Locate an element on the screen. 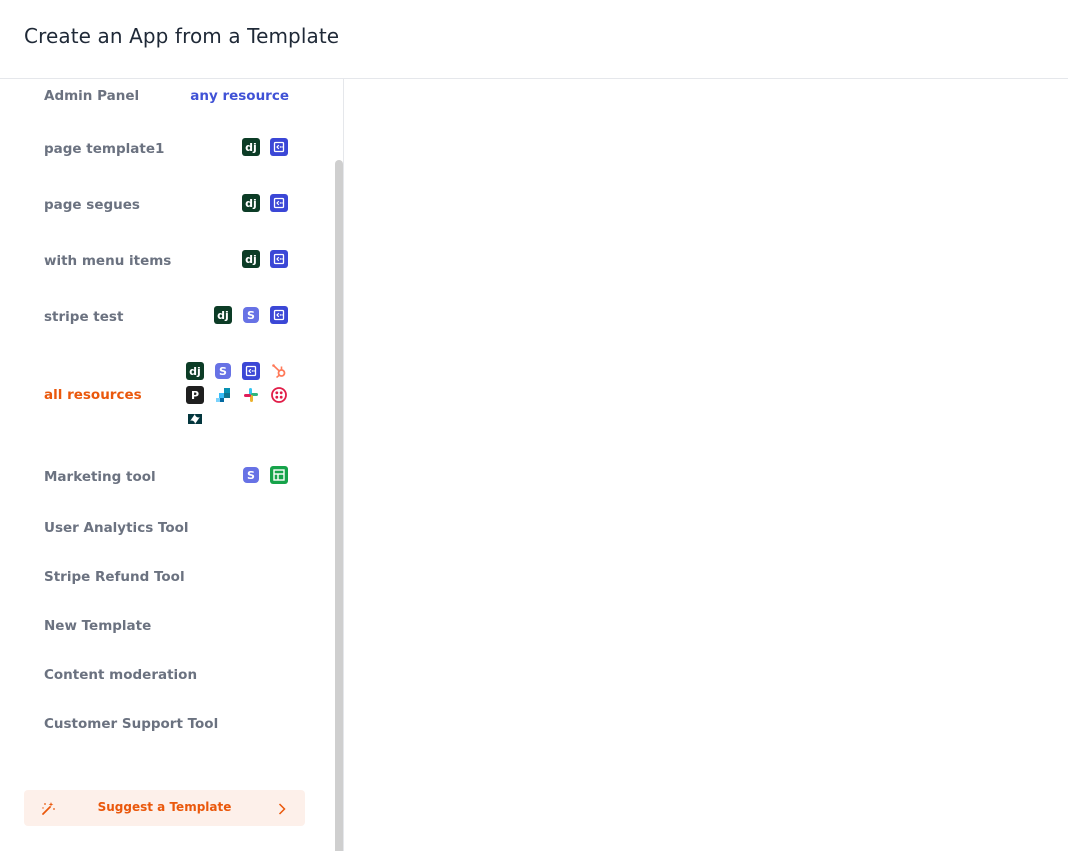  suggest-template-button: Suggest a Template is located at coordinates (164, 808).